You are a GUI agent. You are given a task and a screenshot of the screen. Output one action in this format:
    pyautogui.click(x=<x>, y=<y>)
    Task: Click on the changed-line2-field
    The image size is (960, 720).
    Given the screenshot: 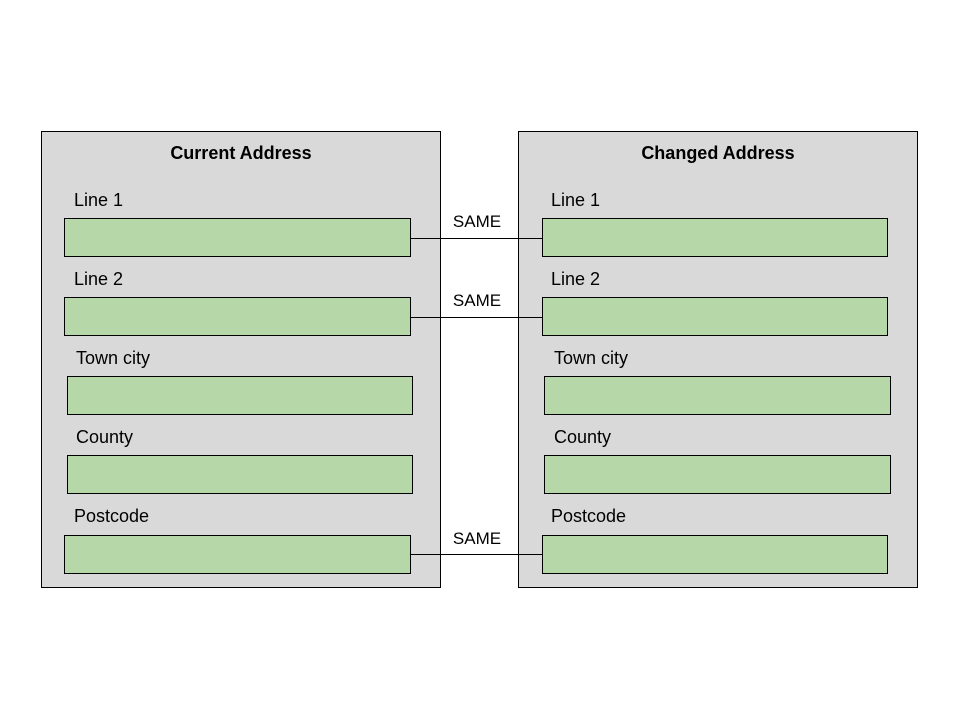 What is the action you would take?
    pyautogui.click(x=715, y=316)
    